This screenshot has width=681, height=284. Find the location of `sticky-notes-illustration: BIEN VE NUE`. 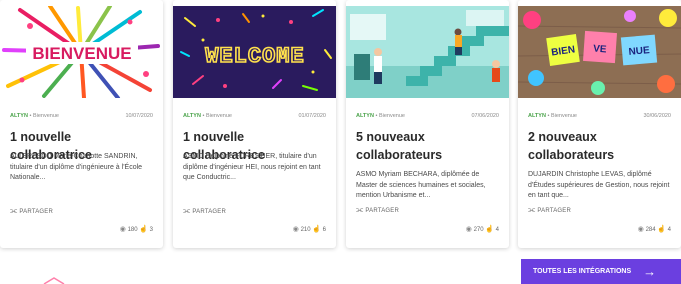

sticky-notes-illustration: BIEN VE NUE is located at coordinates (599, 52).